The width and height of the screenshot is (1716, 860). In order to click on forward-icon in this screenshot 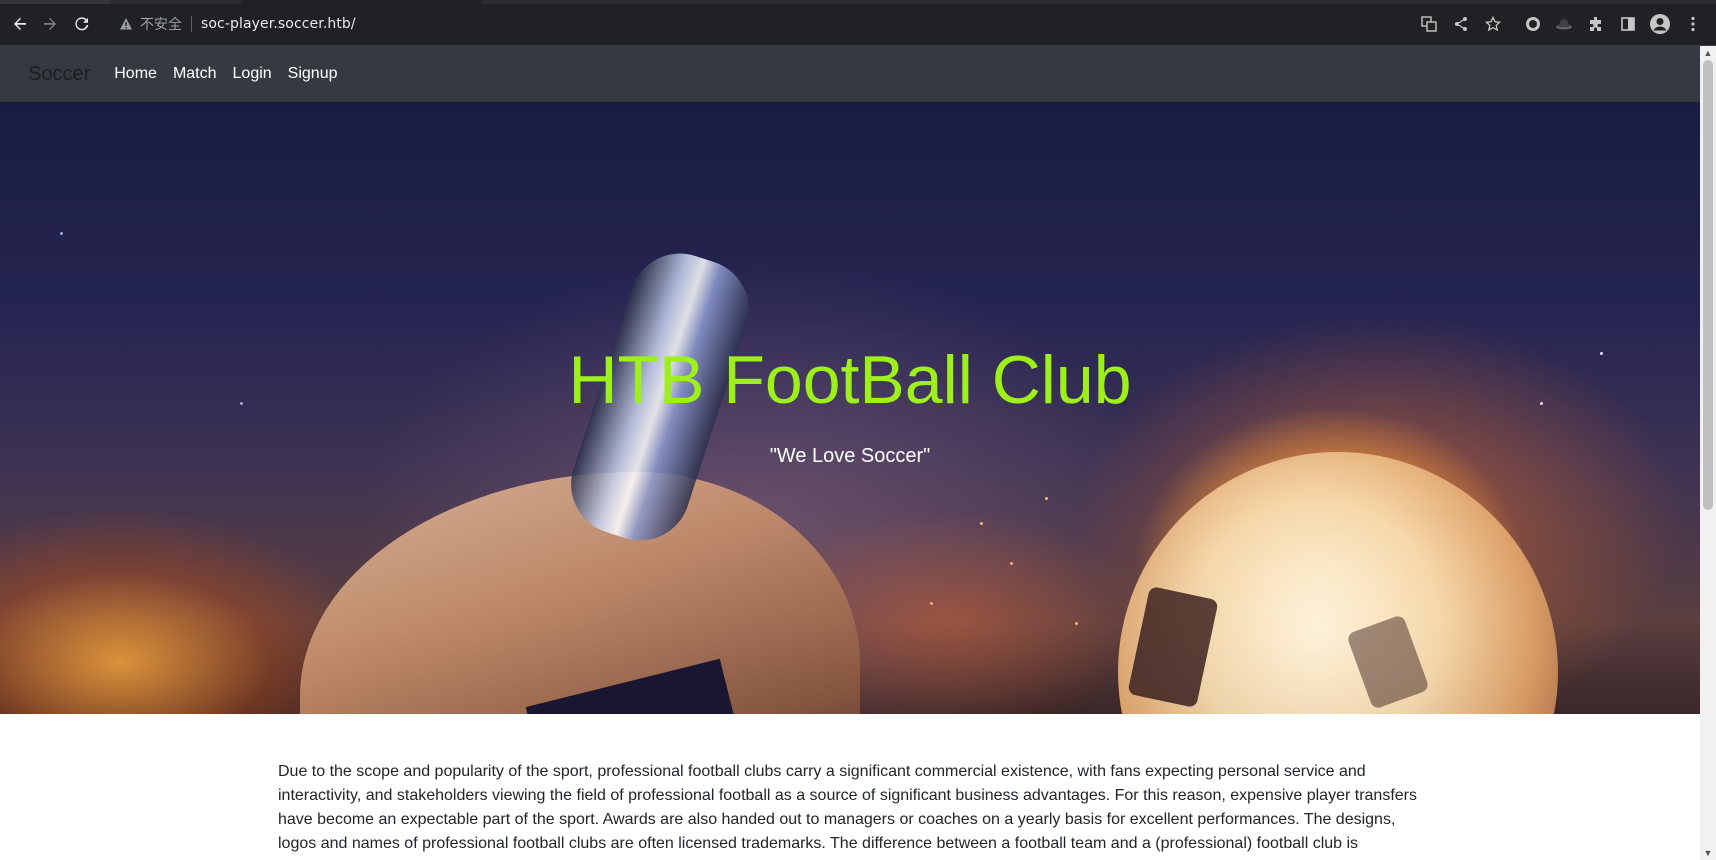, I will do `click(50, 23)`.